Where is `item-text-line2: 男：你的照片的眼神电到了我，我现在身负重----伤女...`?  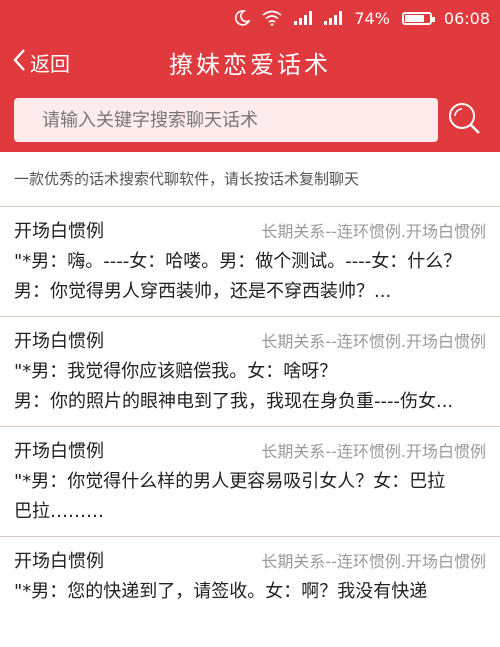 item-text-line2: 男：你的照片的眼神电到了我，我现在身负重----伤女... is located at coordinates (234, 401).